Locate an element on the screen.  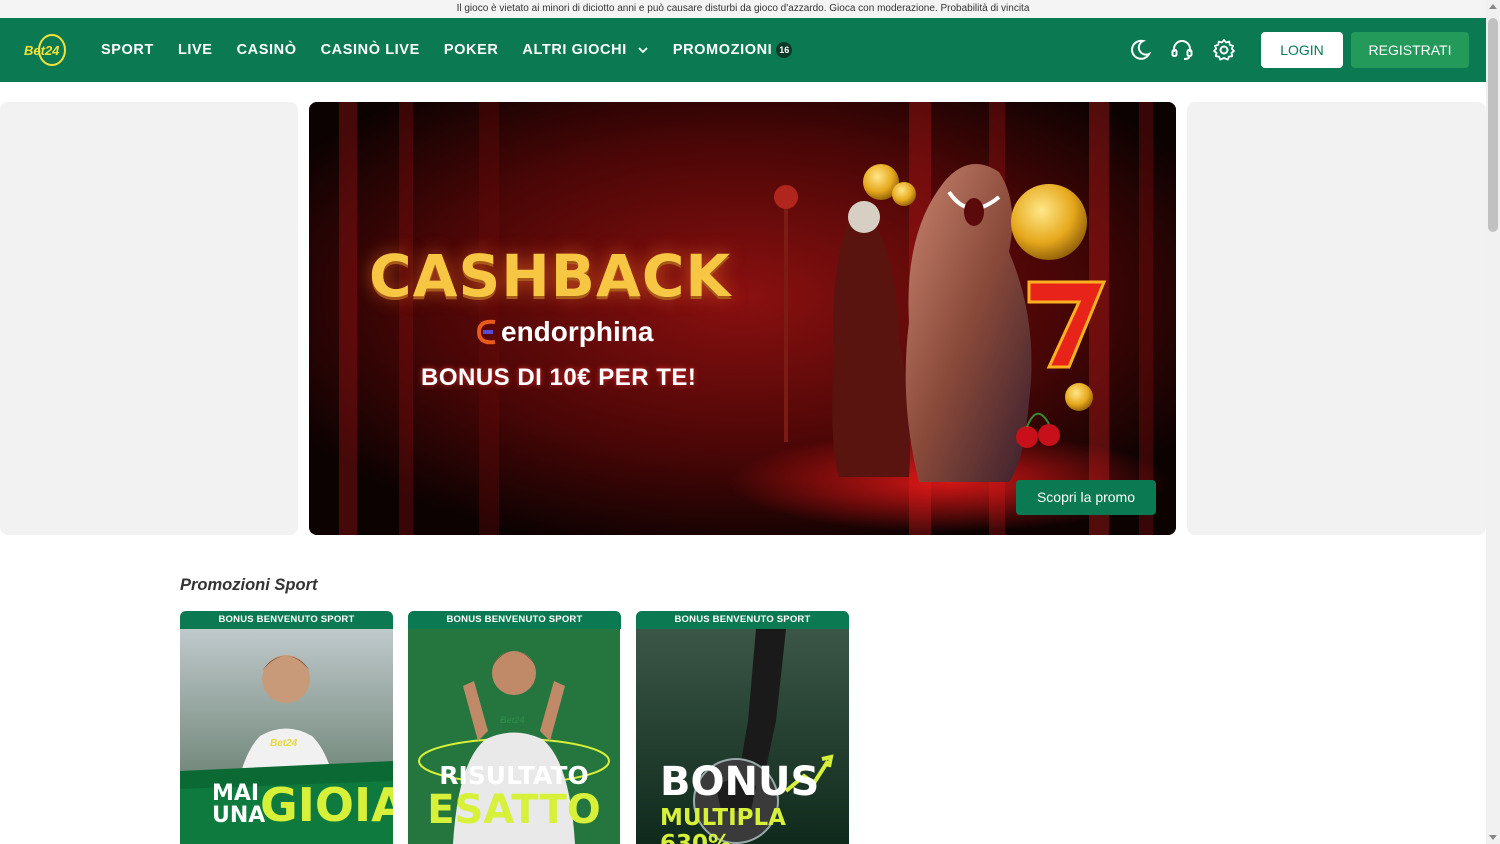
nav-poker-label: POKER is located at coordinates (471, 50).